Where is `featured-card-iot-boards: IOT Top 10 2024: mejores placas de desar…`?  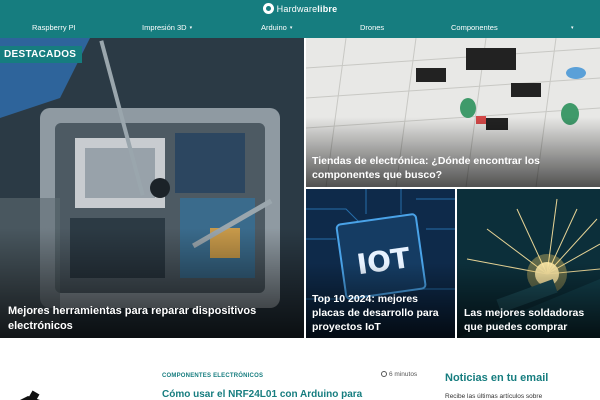
featured-card-iot-boards: IOT Top 10 2024: mejores placas de desar… is located at coordinates (380, 263).